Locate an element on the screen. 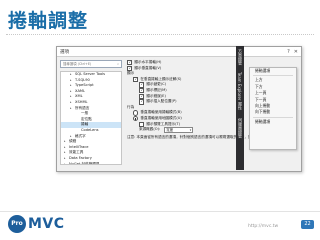 The width and height of the screenshot is (320, 240). tree-item-label: 定位點 is located at coordinates (86, 118).